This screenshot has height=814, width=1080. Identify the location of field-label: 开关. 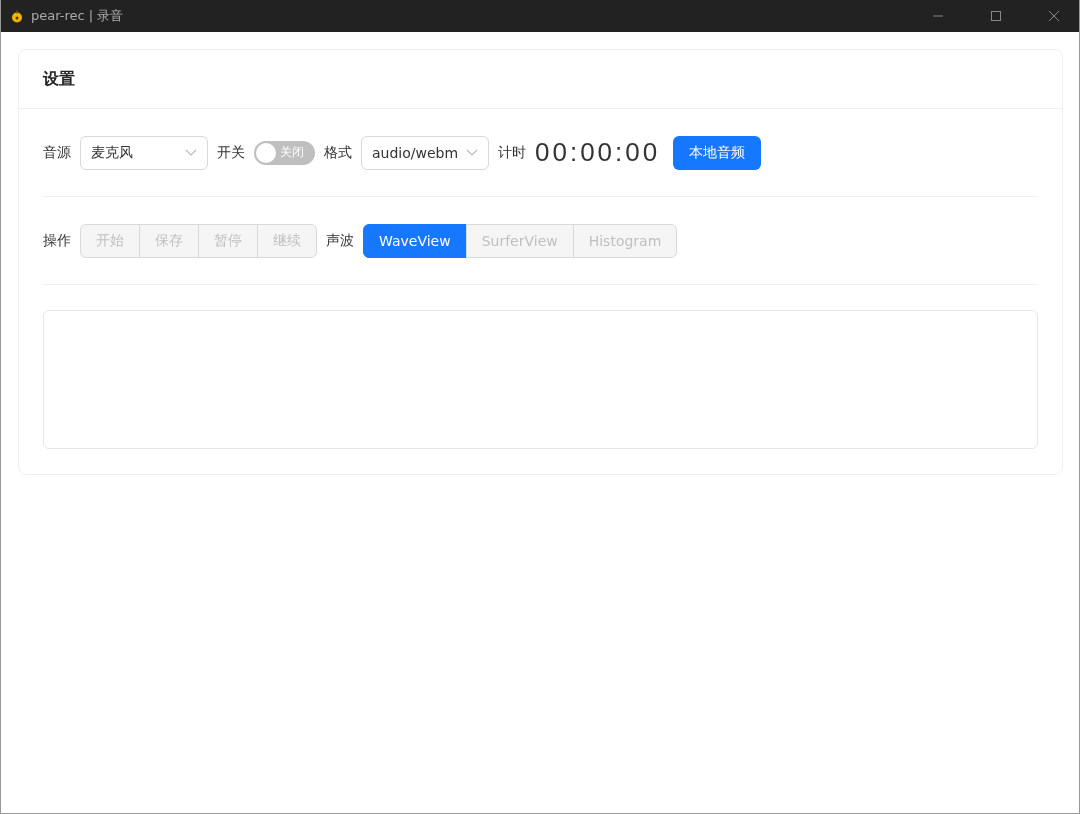
(231, 152).